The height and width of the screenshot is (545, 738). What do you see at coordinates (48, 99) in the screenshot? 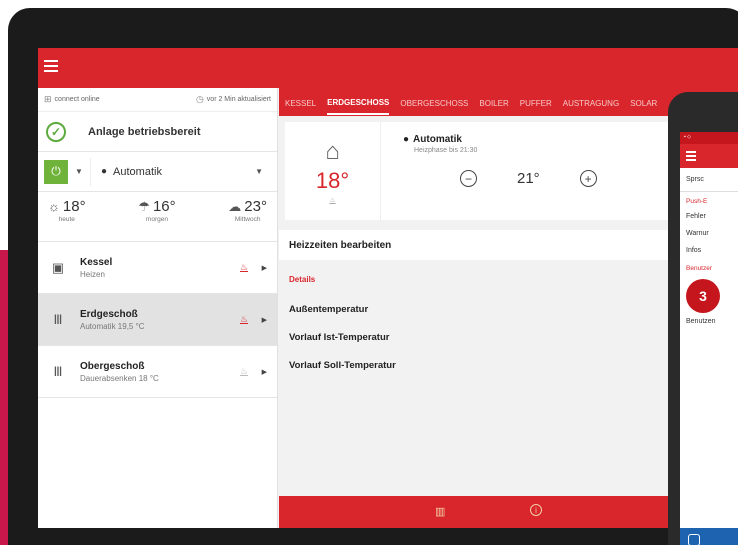
I see `connection-icon: ⊞` at bounding box center [48, 99].